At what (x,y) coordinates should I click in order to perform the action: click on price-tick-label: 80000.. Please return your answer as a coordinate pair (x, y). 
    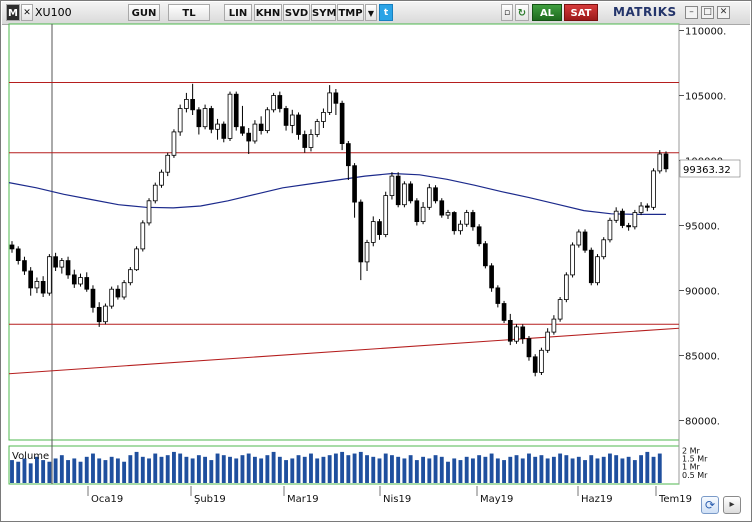
    Looking at the image, I should click on (702, 422).